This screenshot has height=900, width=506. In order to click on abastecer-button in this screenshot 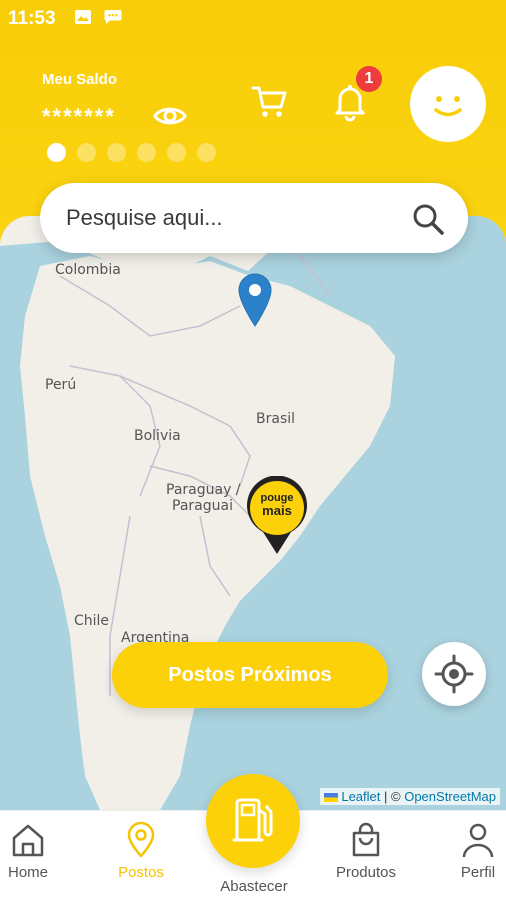, I will do `click(253, 821)`.